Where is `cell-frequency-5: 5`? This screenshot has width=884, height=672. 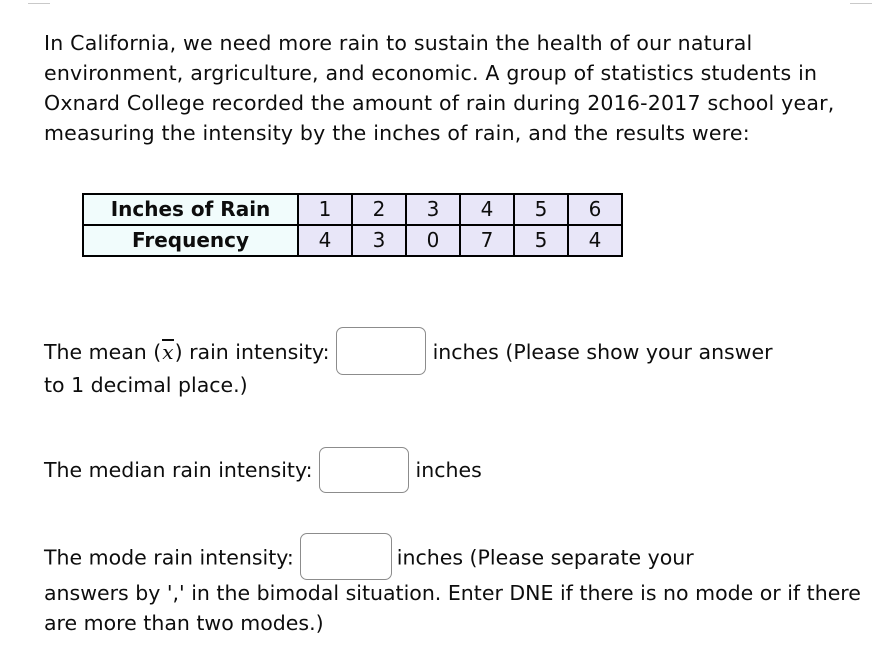 cell-frequency-5: 5 is located at coordinates (541, 240).